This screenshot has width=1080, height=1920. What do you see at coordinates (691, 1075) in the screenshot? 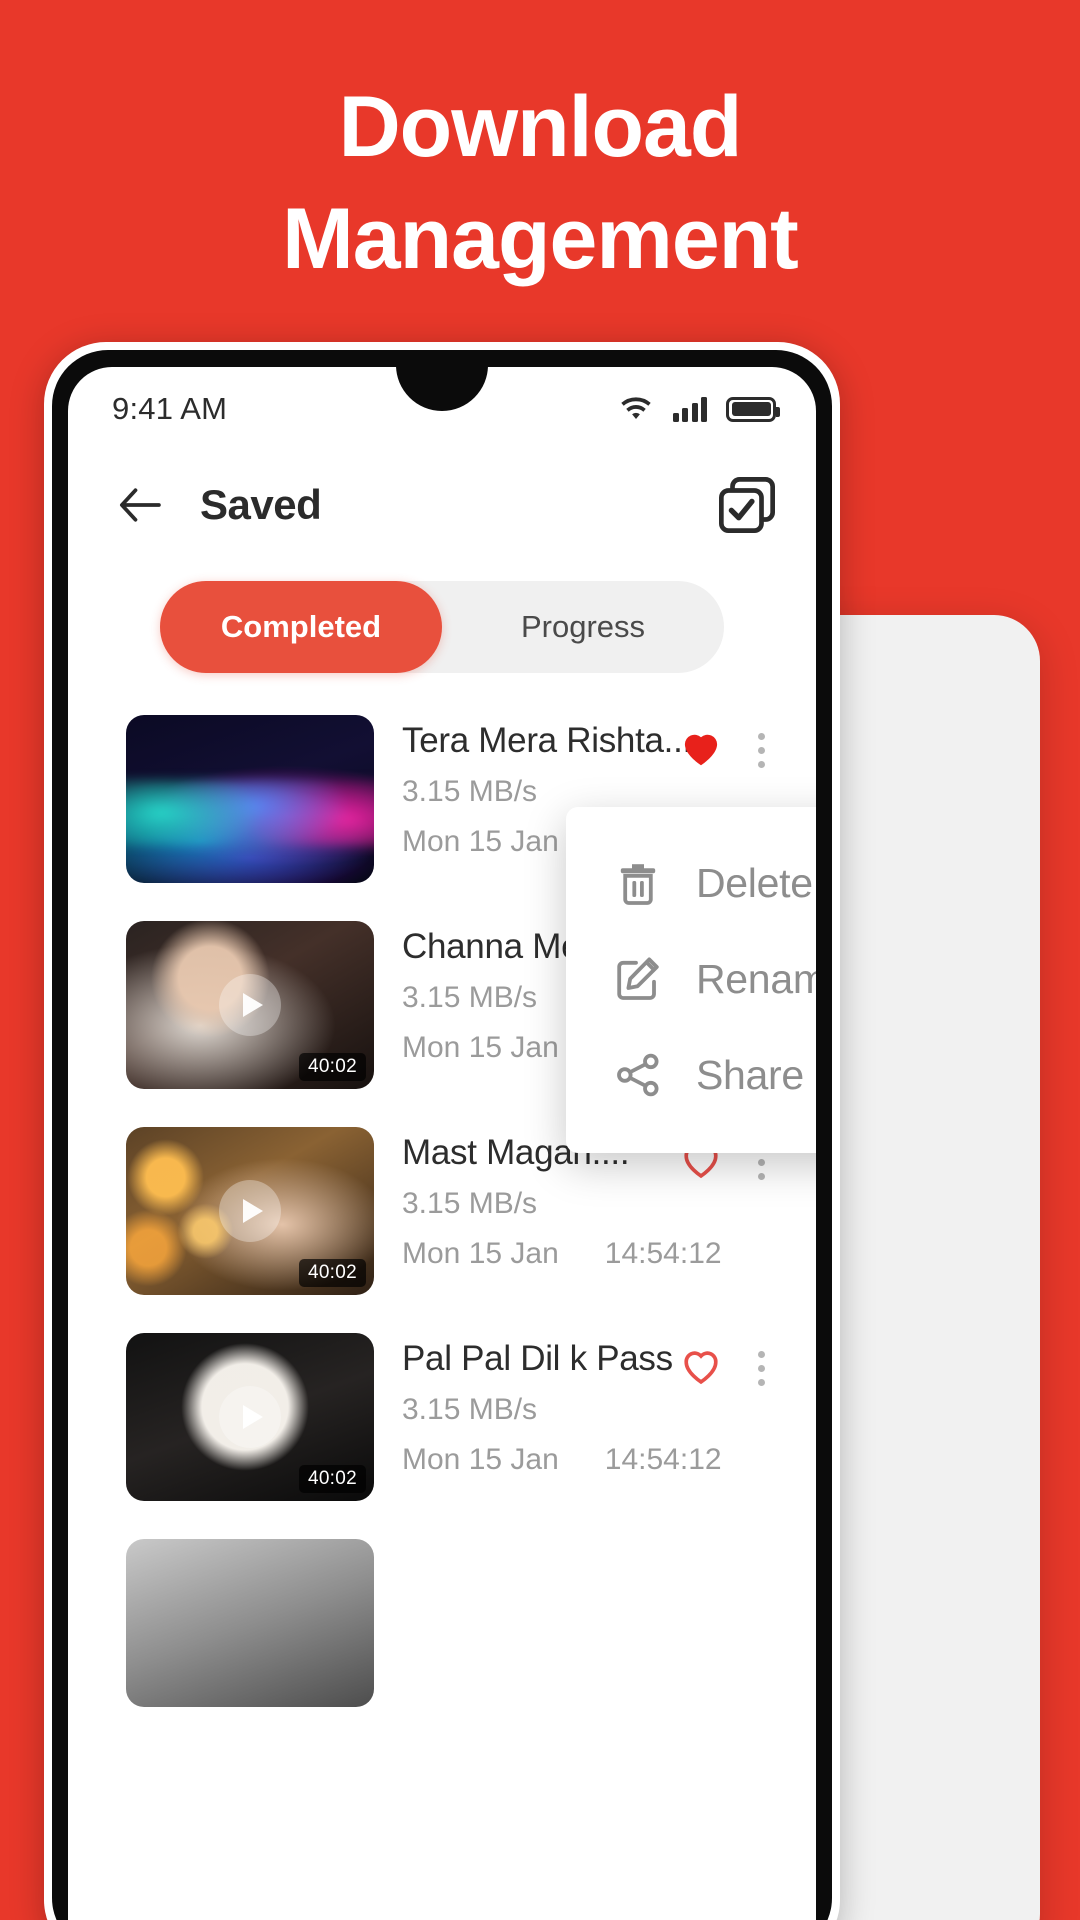
I see `context-menu-item-share: Share` at bounding box center [691, 1075].